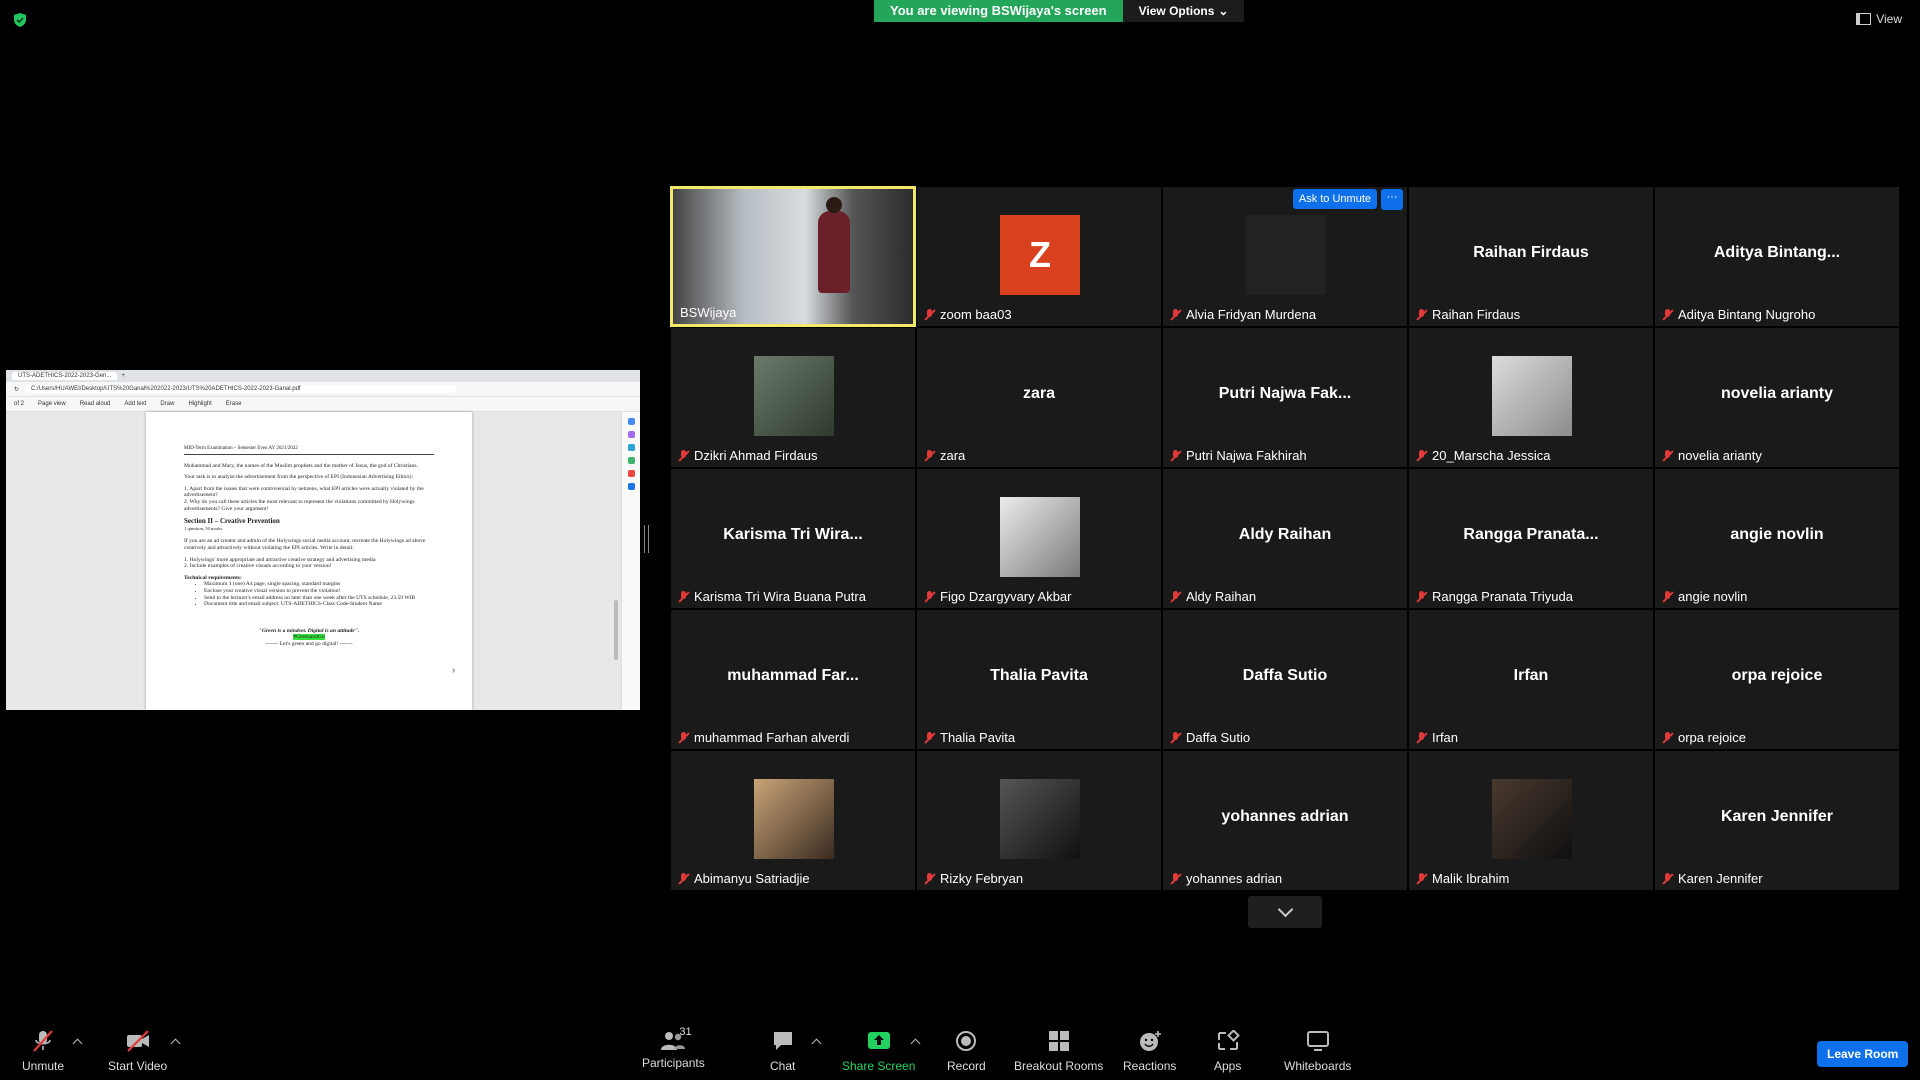 The width and height of the screenshot is (1920, 1080). I want to click on view-layout-button: View, so click(1879, 19).